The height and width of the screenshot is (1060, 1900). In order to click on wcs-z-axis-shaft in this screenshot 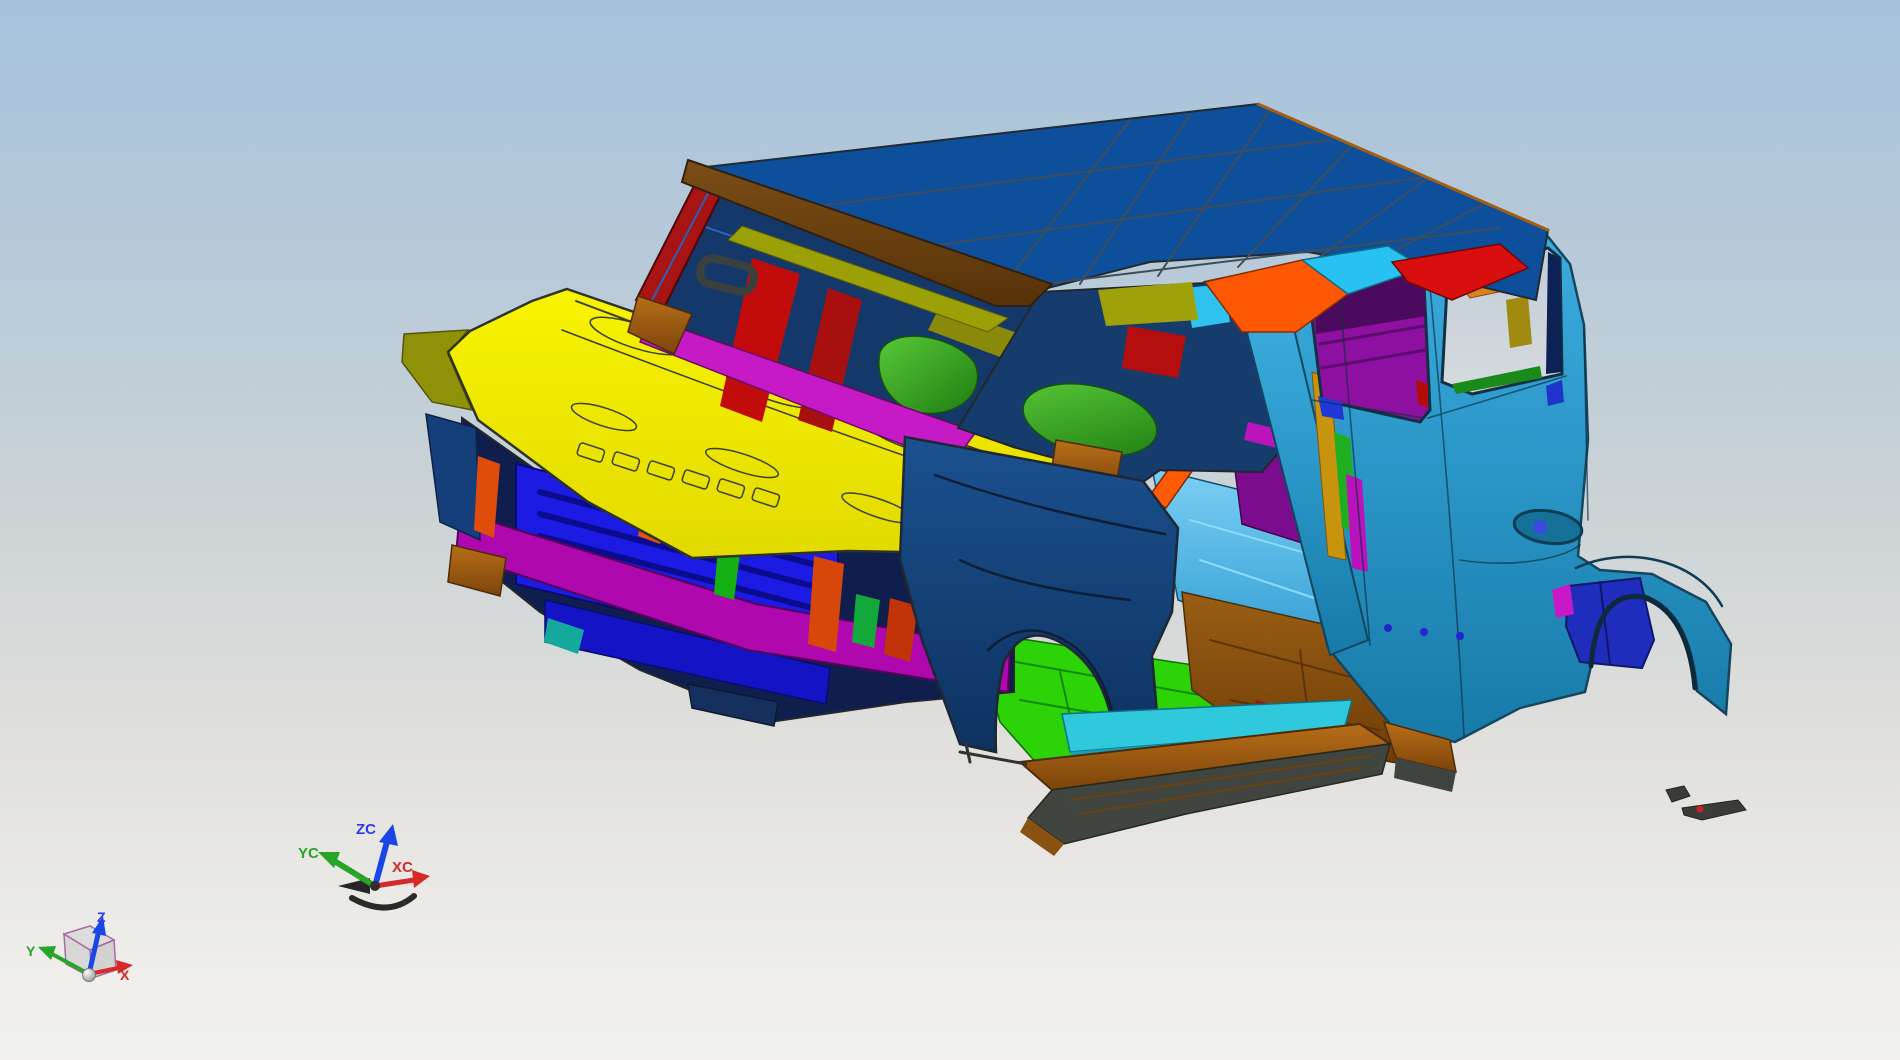, I will do `click(381, 862)`.